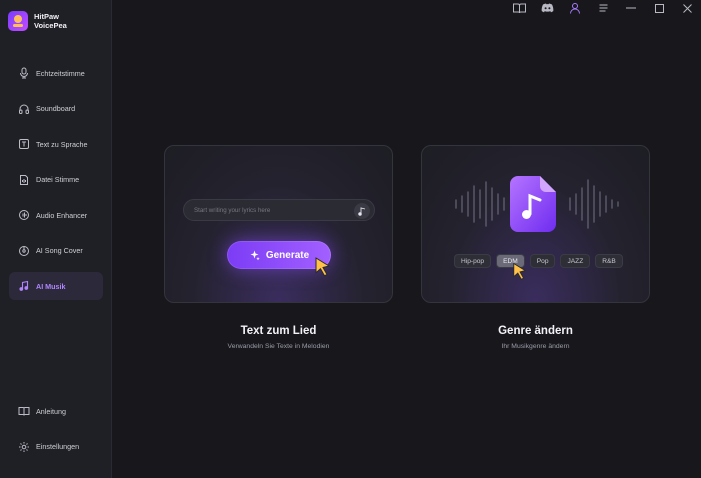 The image size is (701, 478). Describe the element at coordinates (59, 250) in the screenshot. I see `sidebar-item-label: AI Song Cover` at that location.